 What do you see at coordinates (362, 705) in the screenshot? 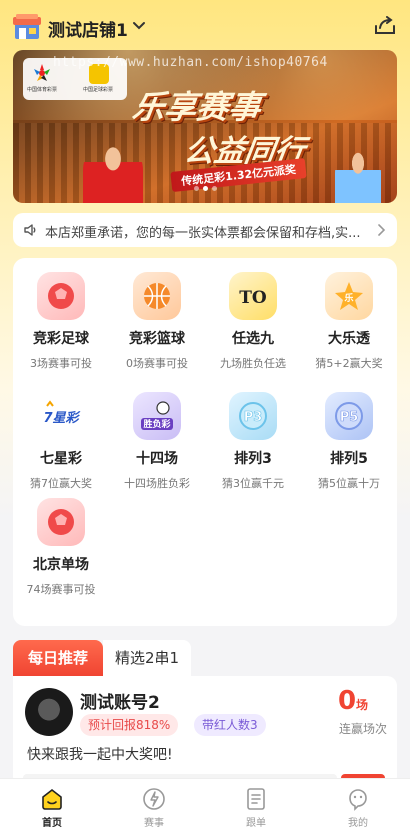
I see `win-streak-unit: 场` at bounding box center [362, 705].